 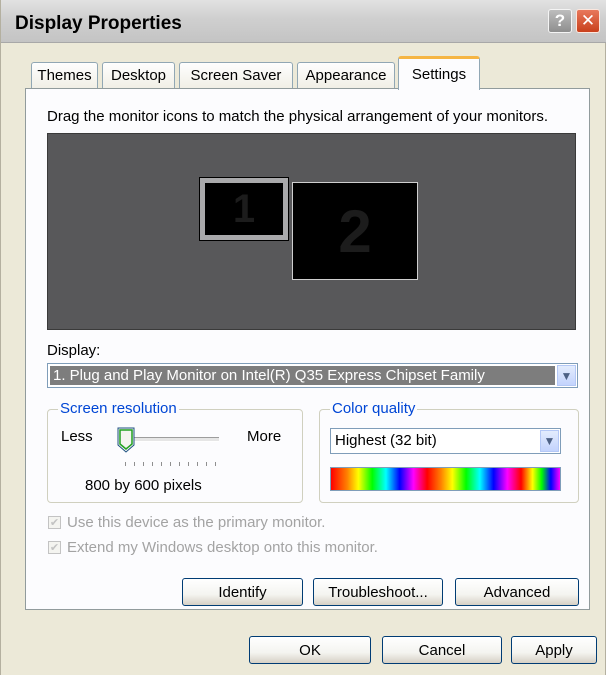 I want to click on tab-appearance: Appearance, so click(x=346, y=75).